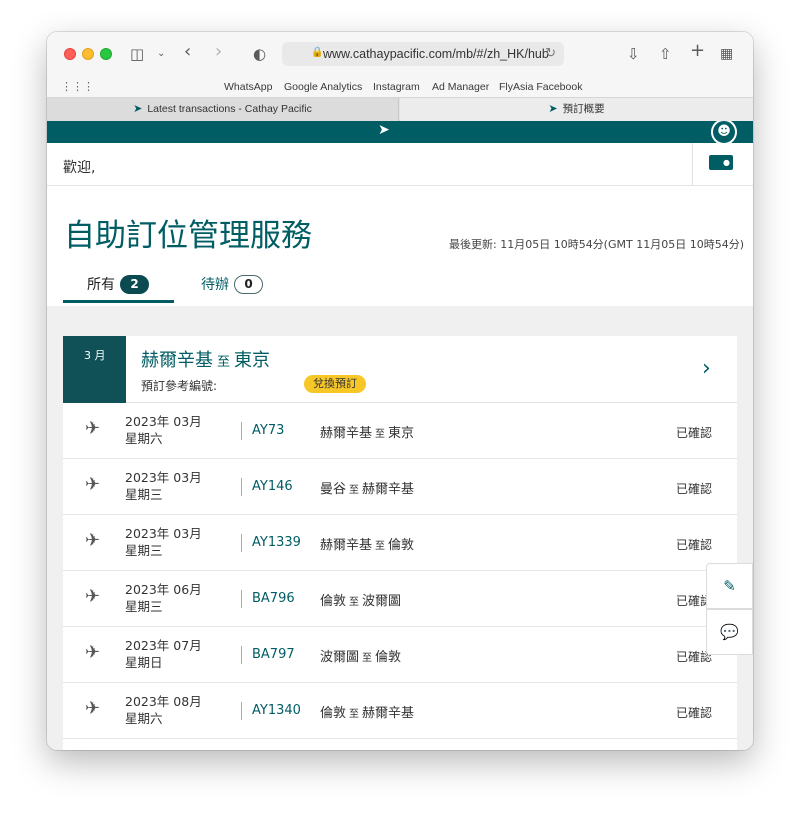  I want to click on active-tab-indicator, so click(118, 301).